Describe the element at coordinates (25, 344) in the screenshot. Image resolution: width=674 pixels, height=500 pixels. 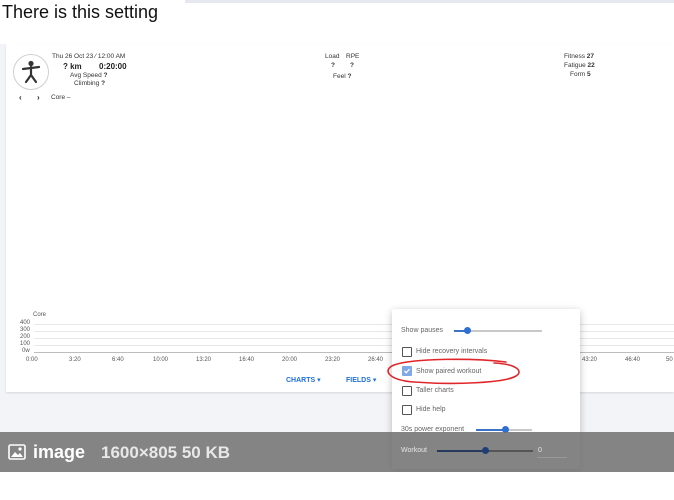
I see `y-tick: 100` at that location.